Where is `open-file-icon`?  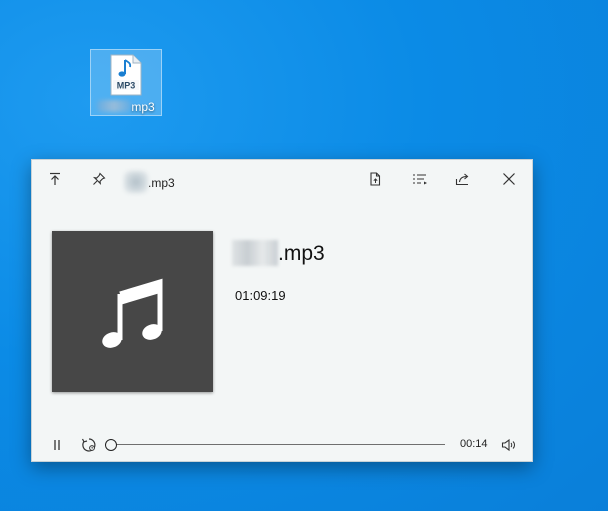
open-file-icon is located at coordinates (375, 179).